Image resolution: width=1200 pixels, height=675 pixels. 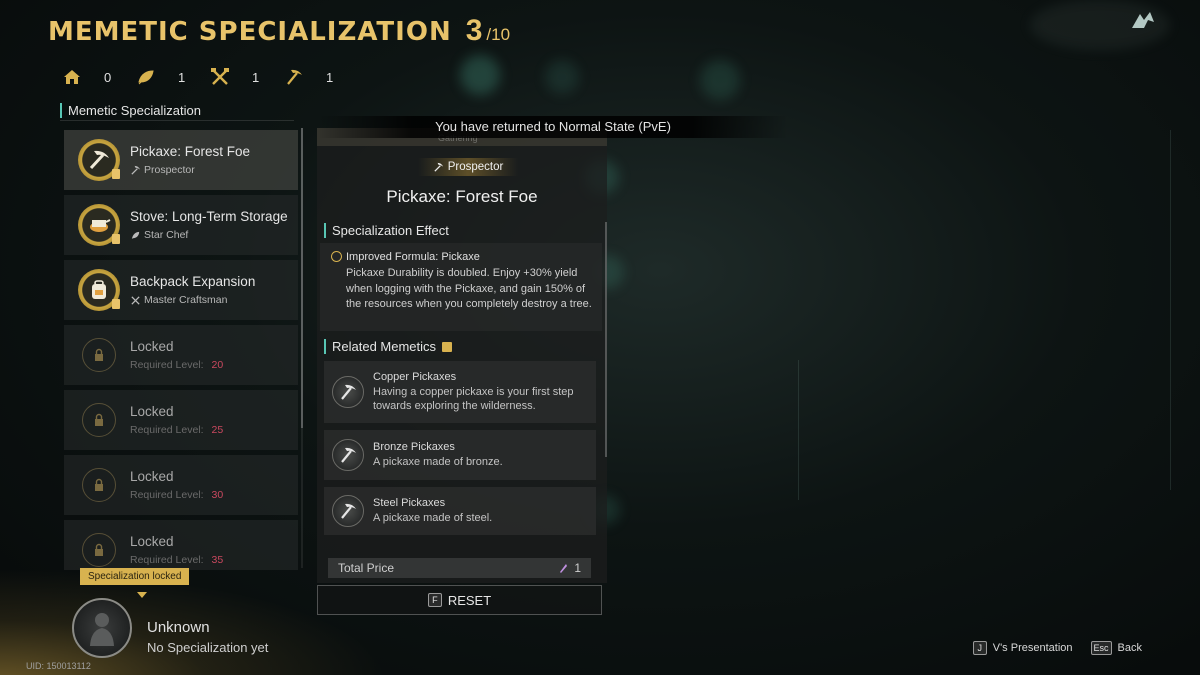 What do you see at coordinates (108, 77) in the screenshot?
I see `stat-value: 0` at bounding box center [108, 77].